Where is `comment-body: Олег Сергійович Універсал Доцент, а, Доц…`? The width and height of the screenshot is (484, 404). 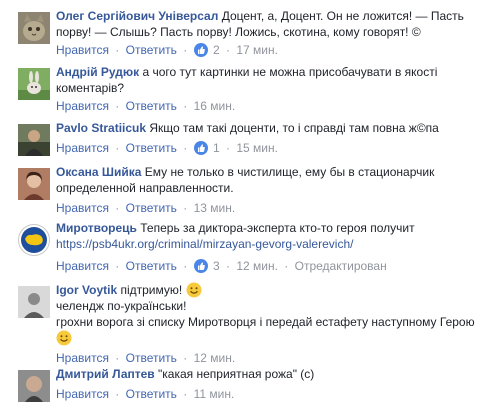 comment-body: Олег Сергійович Універсал Доцент, а, Доц… is located at coordinates (266, 24).